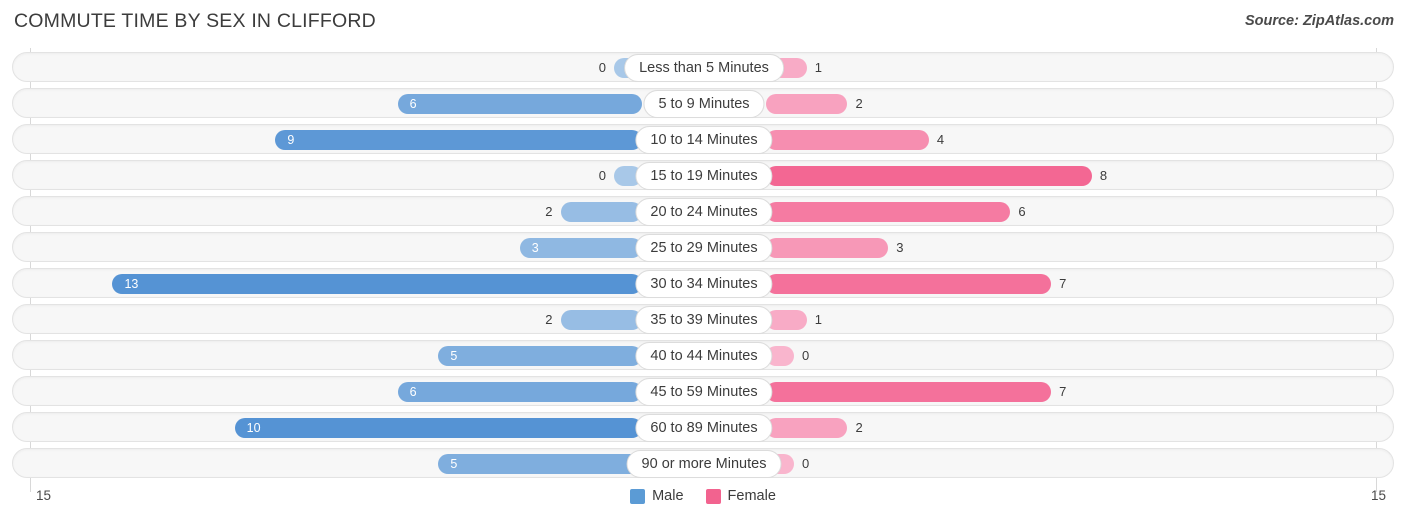 This screenshot has width=1406, height=523. I want to click on legend-item-female: Female, so click(740, 496).